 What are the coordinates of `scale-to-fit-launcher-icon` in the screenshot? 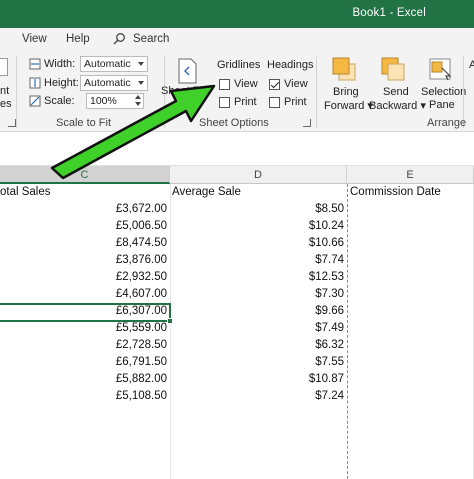 It's located at (154, 123).